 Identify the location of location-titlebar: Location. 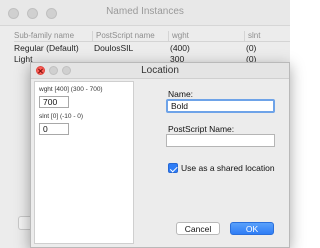
(160, 71).